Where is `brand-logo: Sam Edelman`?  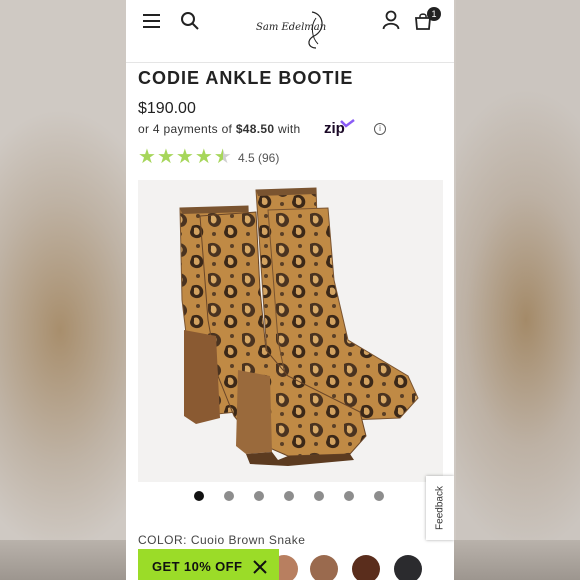 brand-logo: Sam Edelman is located at coordinates (292, 30).